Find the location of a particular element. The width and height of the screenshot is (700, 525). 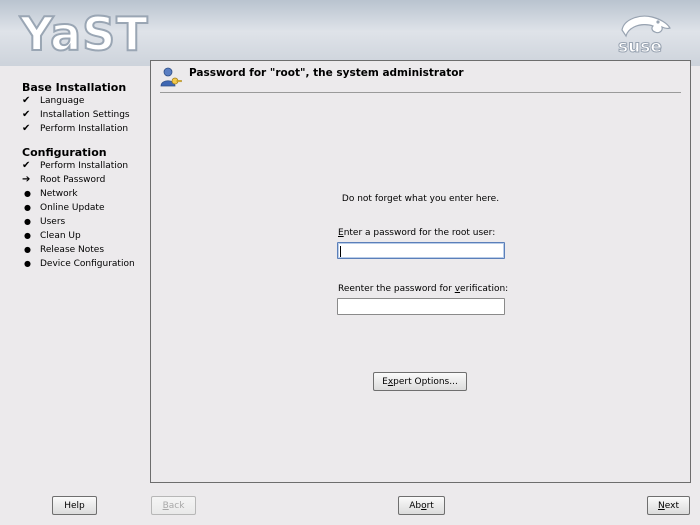

next-button: Next is located at coordinates (668, 505).